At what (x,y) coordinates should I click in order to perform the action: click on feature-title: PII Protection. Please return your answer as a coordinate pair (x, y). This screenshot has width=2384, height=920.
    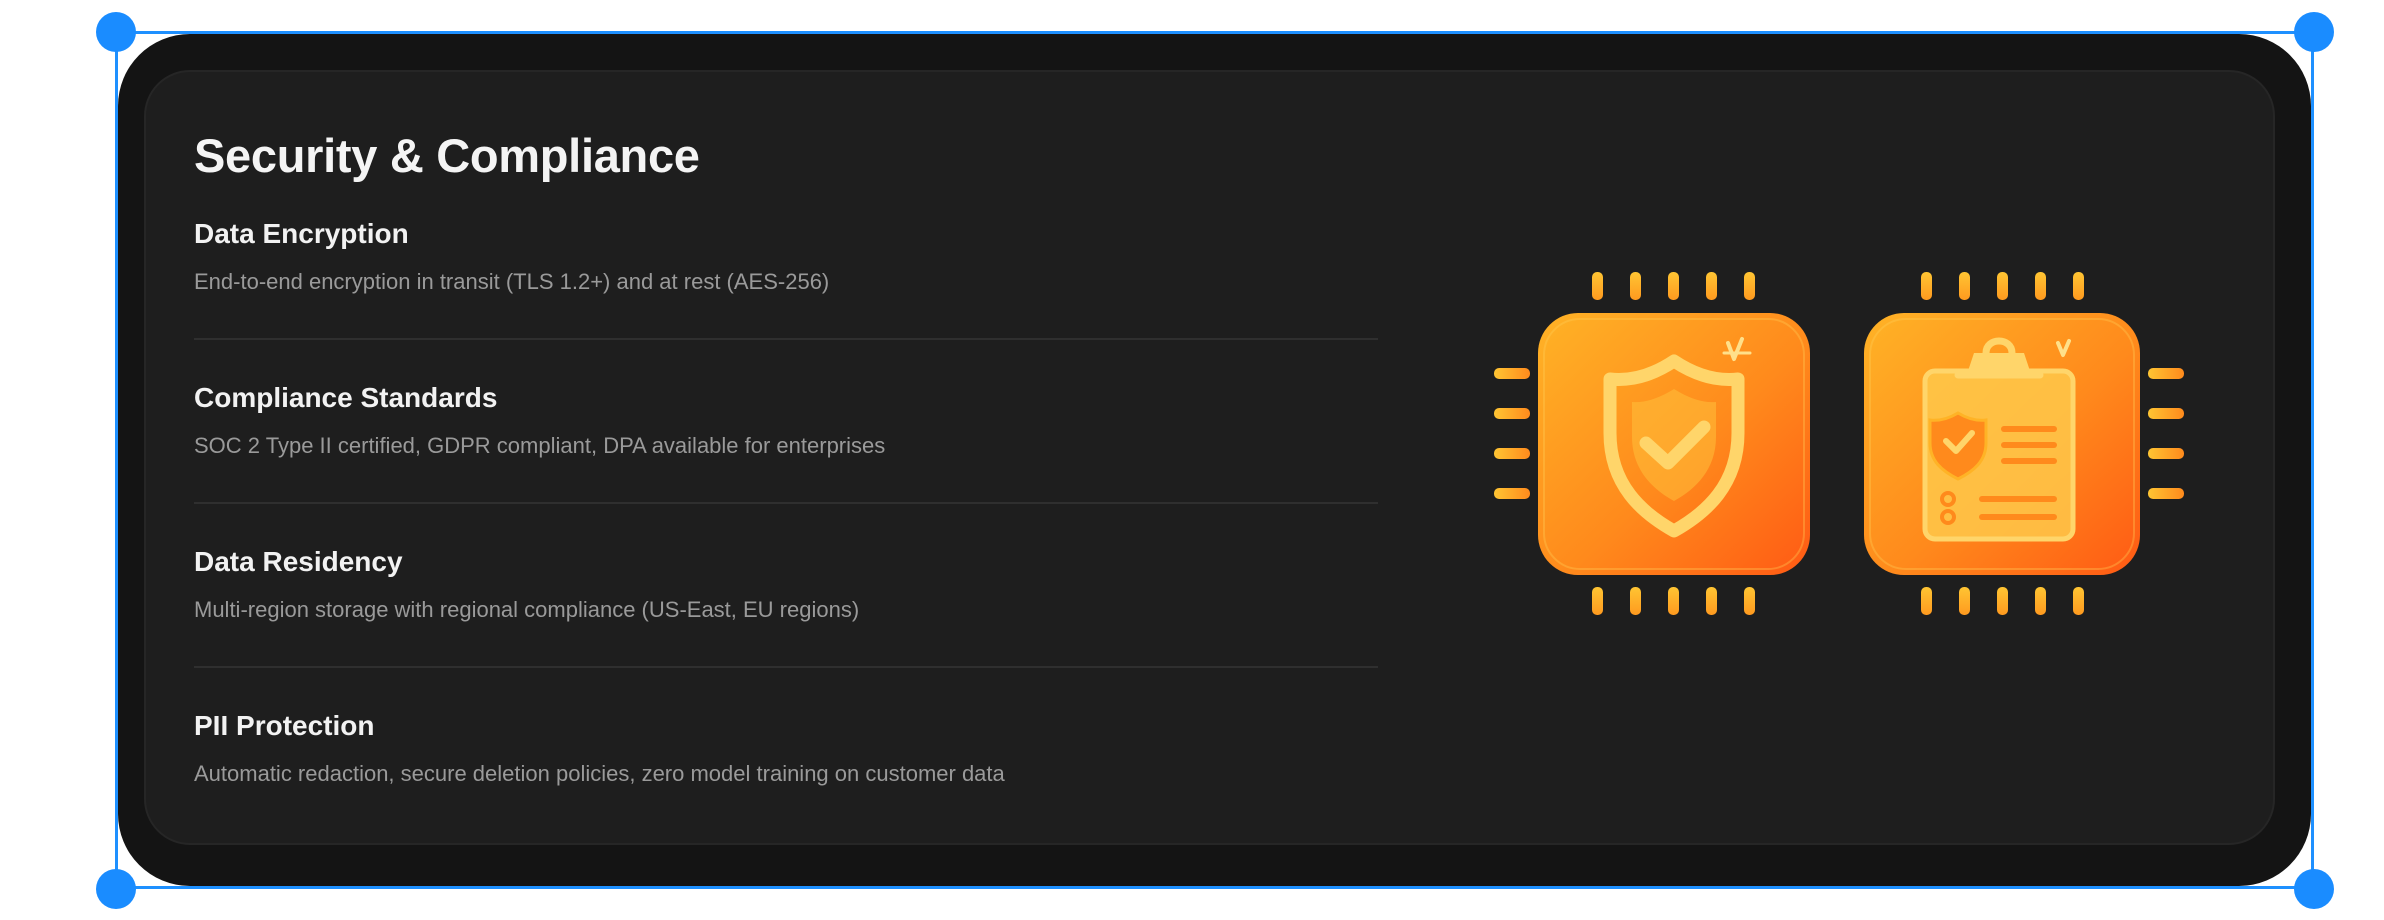
    Looking at the image, I should click on (284, 725).